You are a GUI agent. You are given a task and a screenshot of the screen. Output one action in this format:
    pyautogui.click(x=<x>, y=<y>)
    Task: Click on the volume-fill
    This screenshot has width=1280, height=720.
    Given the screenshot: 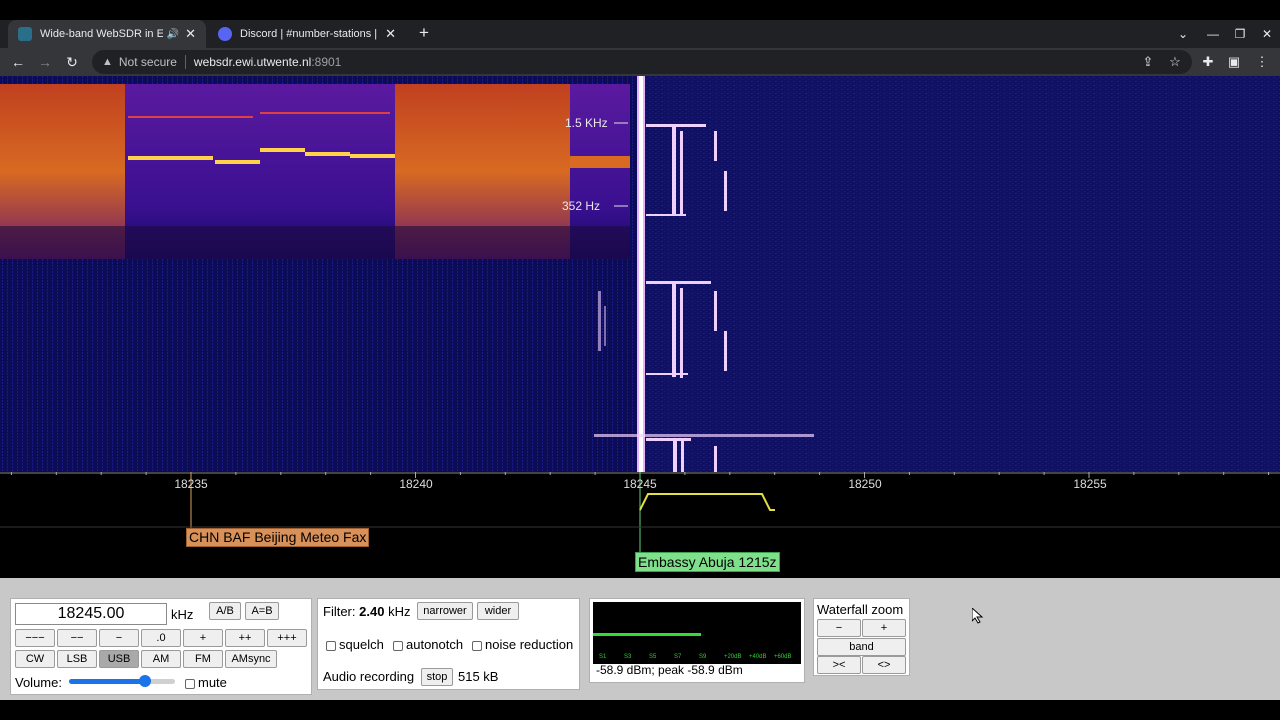 What is the action you would take?
    pyautogui.click(x=107, y=681)
    